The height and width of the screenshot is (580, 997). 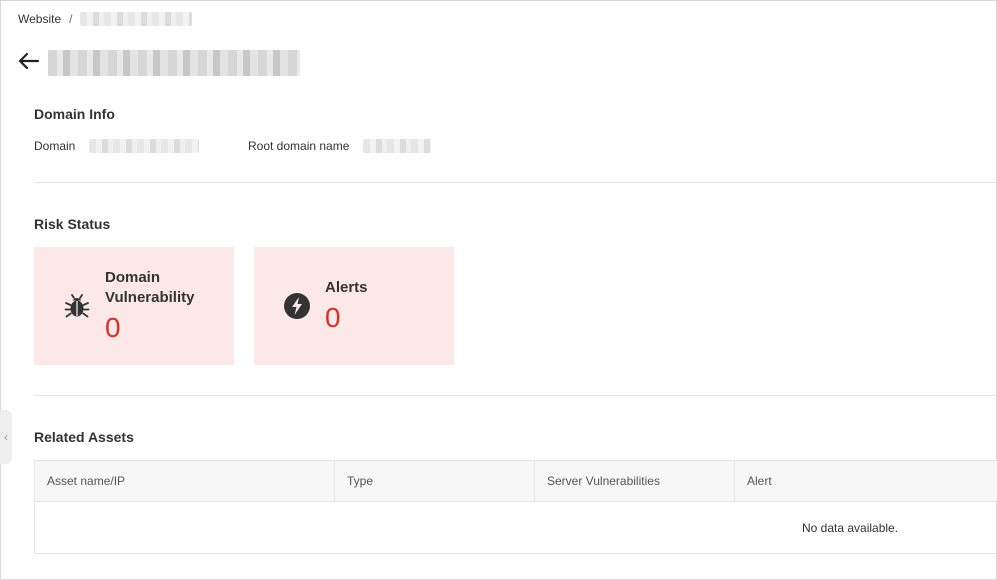 I want to click on alerts-count: 0, so click(x=333, y=318).